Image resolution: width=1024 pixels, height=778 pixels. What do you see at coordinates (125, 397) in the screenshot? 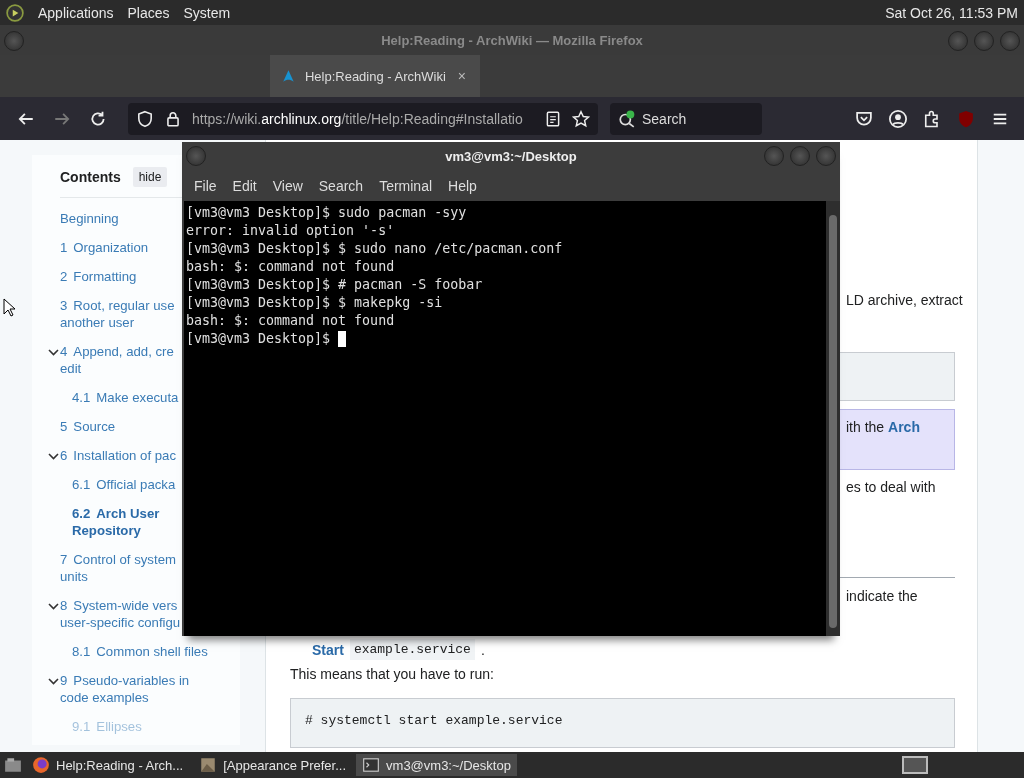
I see `toc-link: 4.1 Make executa` at bounding box center [125, 397].